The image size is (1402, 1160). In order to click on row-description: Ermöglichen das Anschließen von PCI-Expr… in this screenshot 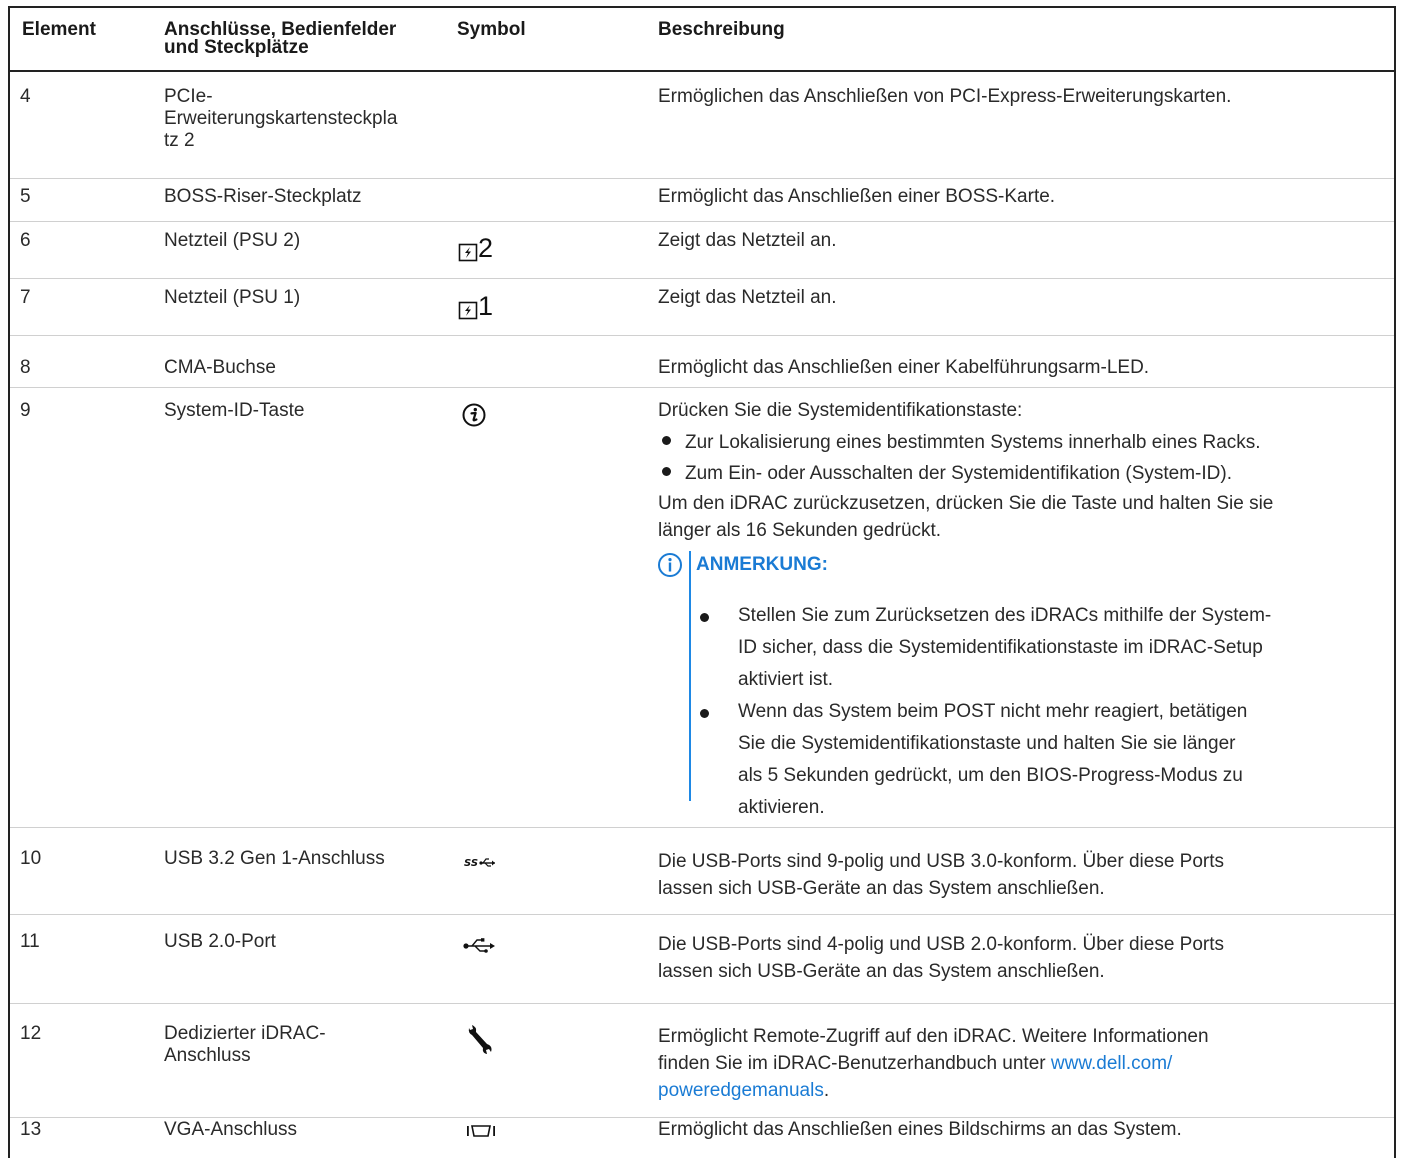, I will do `click(945, 96)`.